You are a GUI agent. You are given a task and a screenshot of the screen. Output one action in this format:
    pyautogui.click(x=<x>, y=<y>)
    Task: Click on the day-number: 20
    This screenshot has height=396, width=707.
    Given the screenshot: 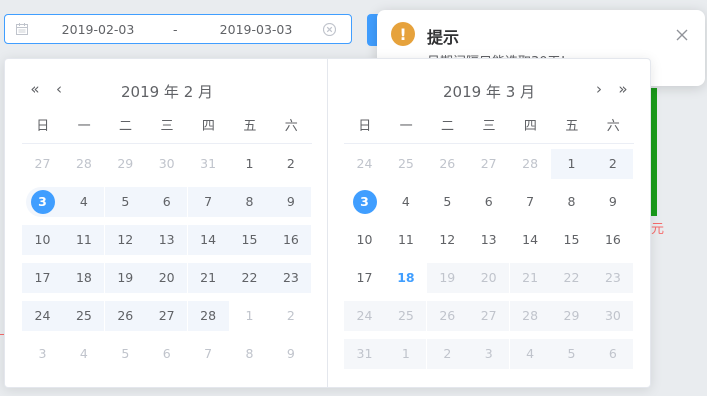 What is the action you would take?
    pyautogui.click(x=166, y=277)
    